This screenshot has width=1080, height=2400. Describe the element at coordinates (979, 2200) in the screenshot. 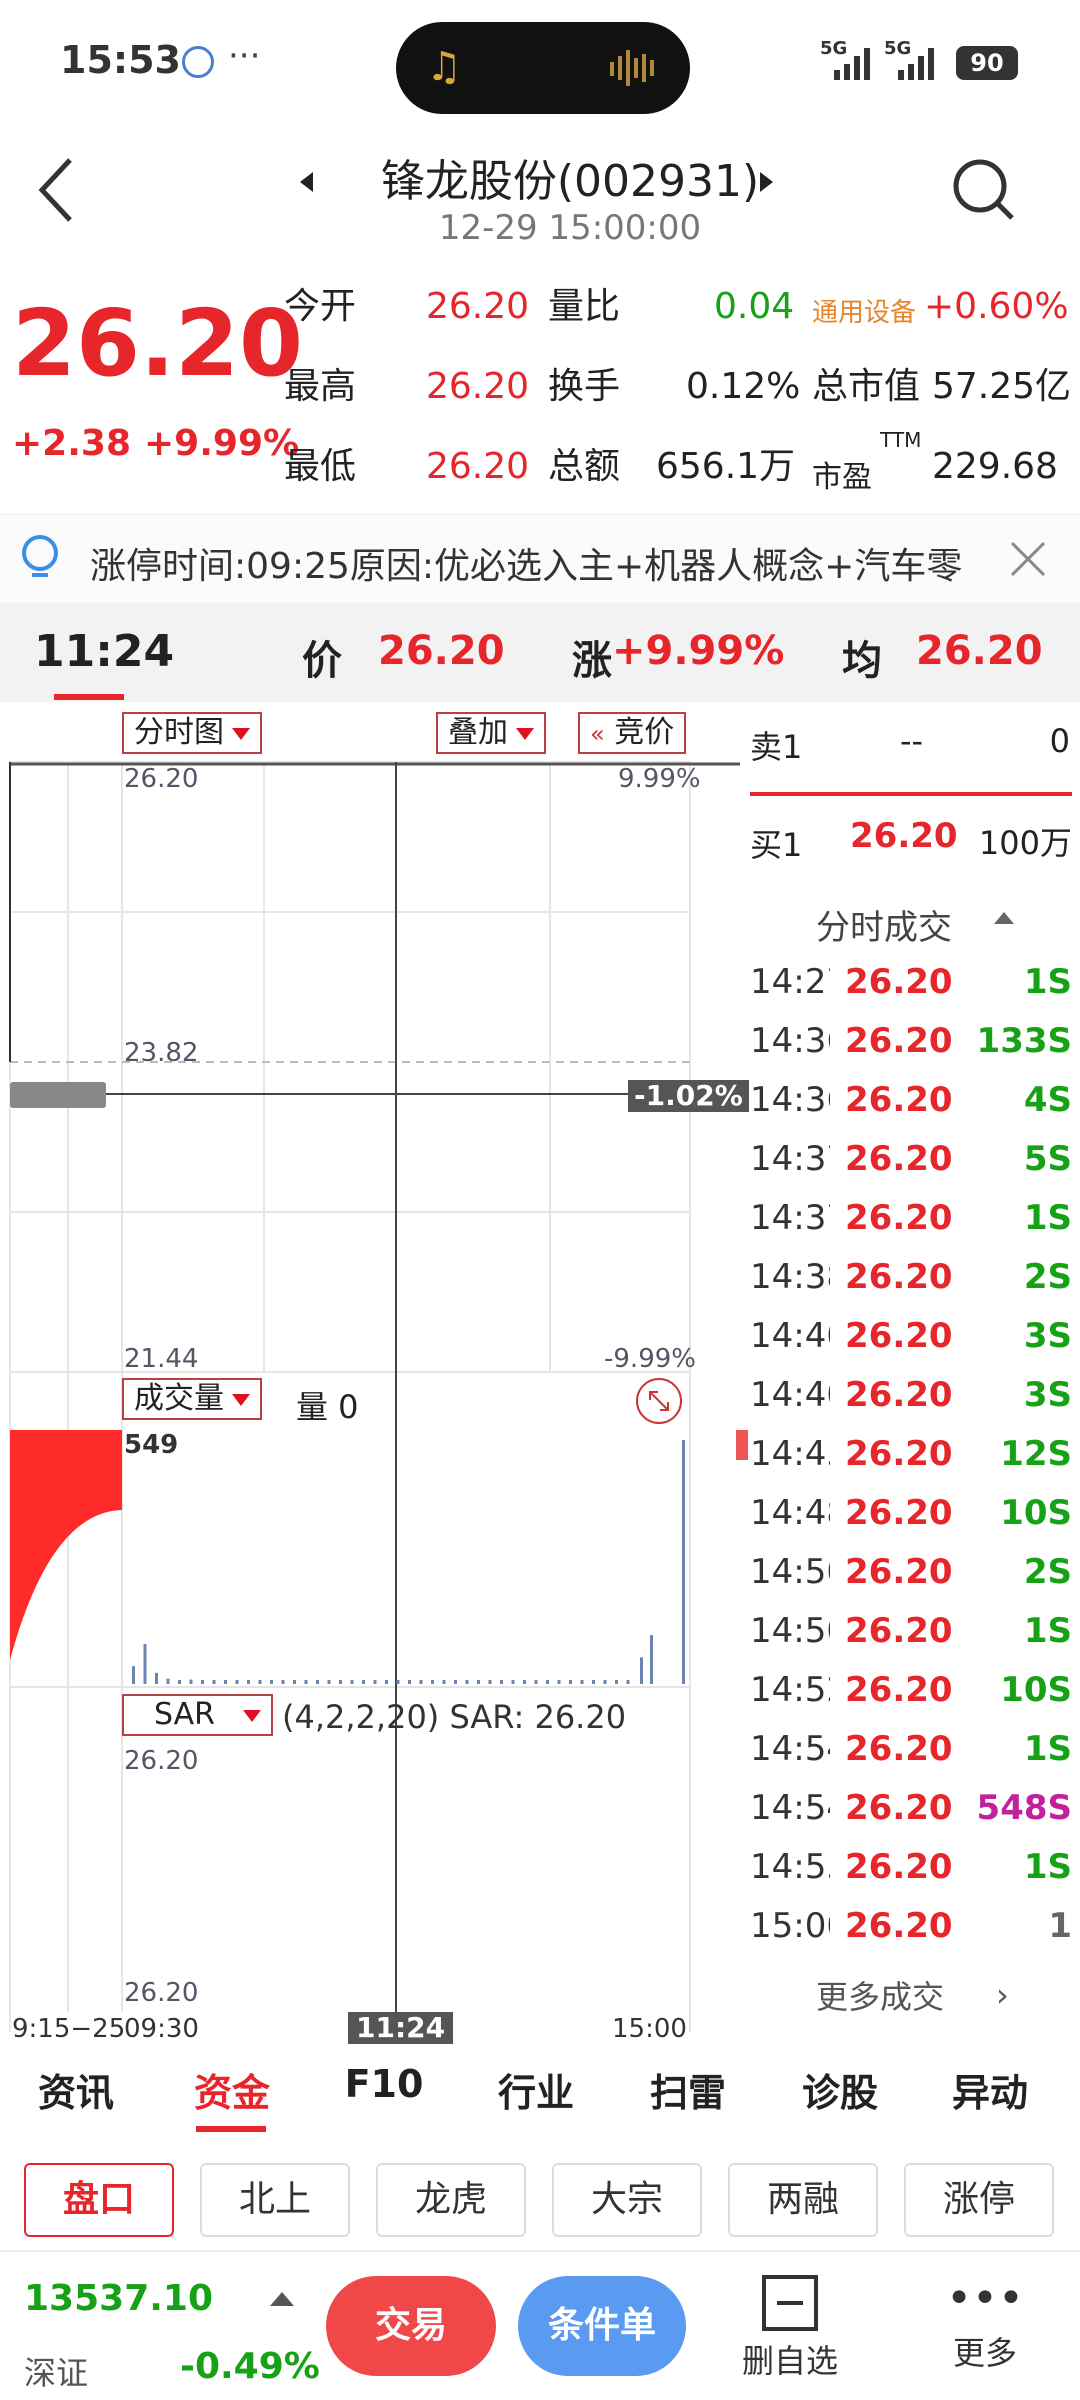

I see `chip-limit-up: 涨停` at that location.